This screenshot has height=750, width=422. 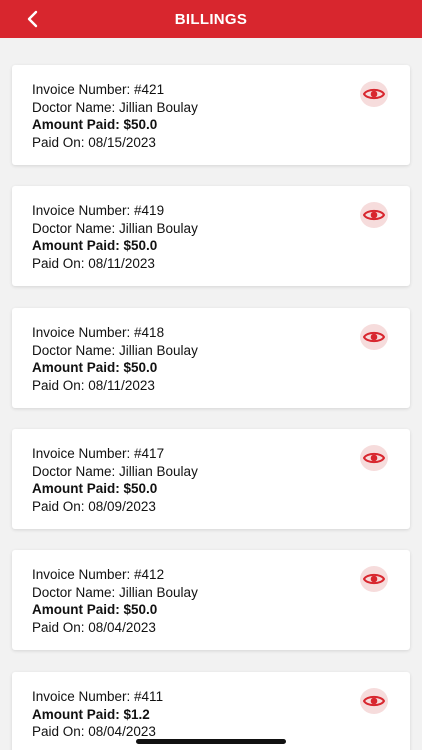 What do you see at coordinates (211, 741) in the screenshot?
I see `home-indicator` at bounding box center [211, 741].